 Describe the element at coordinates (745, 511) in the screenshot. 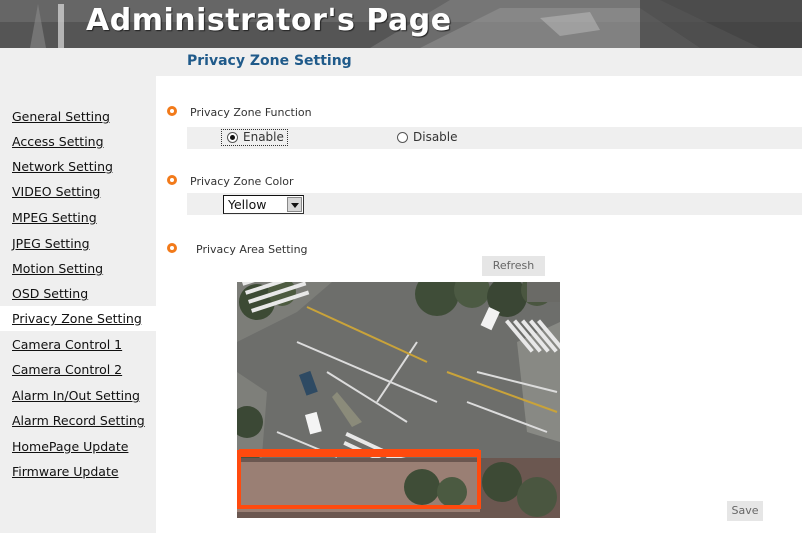

I see `save-button: Save` at that location.